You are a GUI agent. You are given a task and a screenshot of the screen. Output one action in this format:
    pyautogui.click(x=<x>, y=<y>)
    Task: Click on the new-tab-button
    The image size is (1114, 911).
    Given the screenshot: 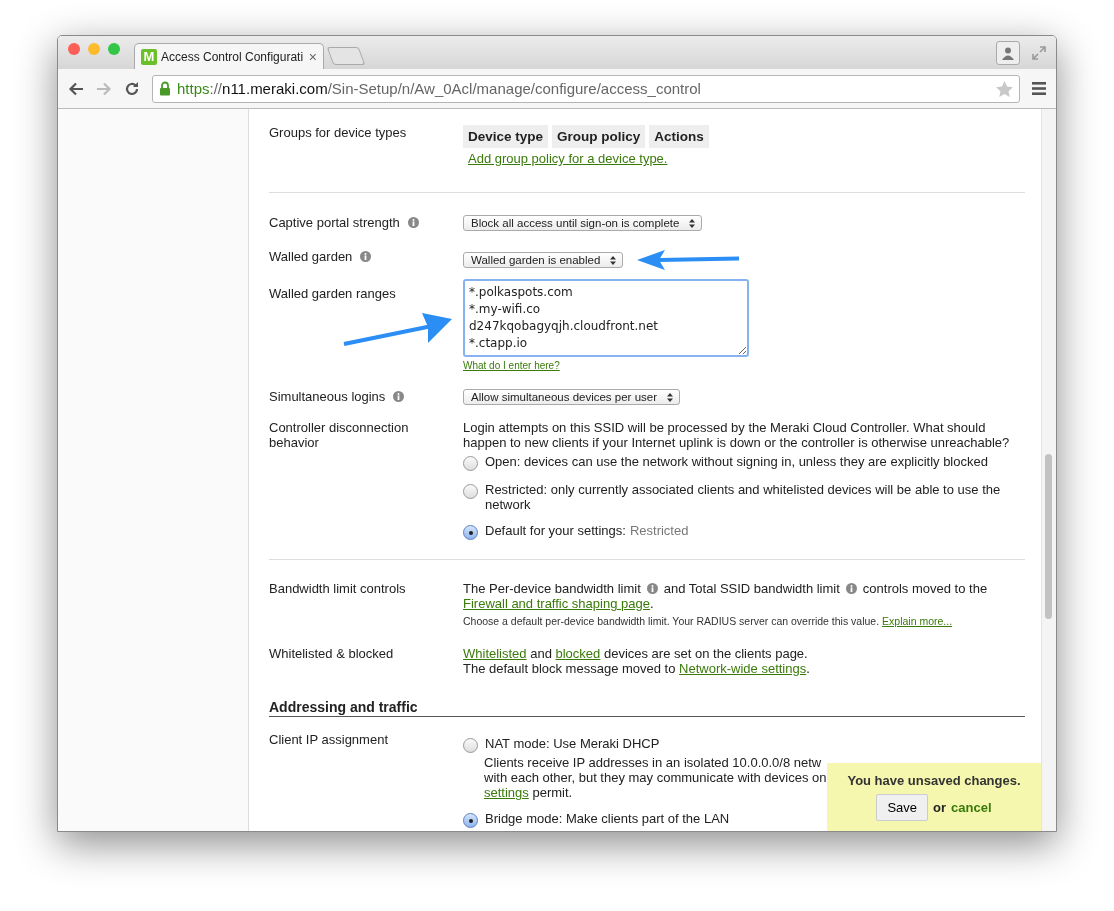 What is the action you would take?
    pyautogui.click(x=346, y=56)
    